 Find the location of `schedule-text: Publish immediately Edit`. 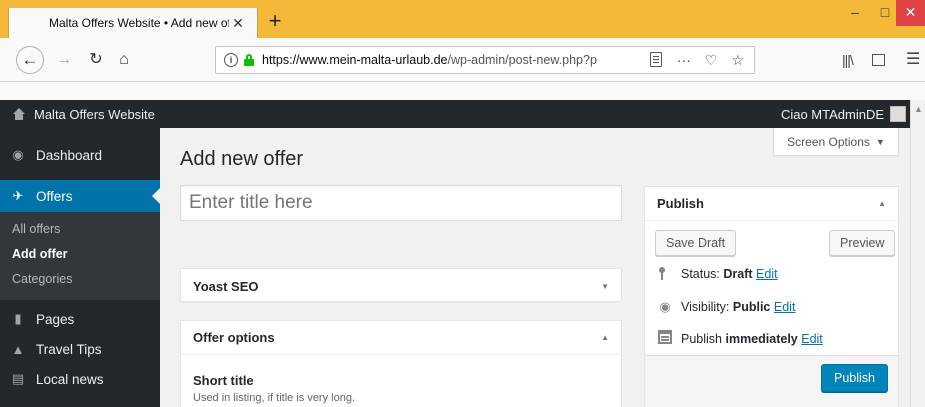

schedule-text: Publish immediately Edit is located at coordinates (752, 338).